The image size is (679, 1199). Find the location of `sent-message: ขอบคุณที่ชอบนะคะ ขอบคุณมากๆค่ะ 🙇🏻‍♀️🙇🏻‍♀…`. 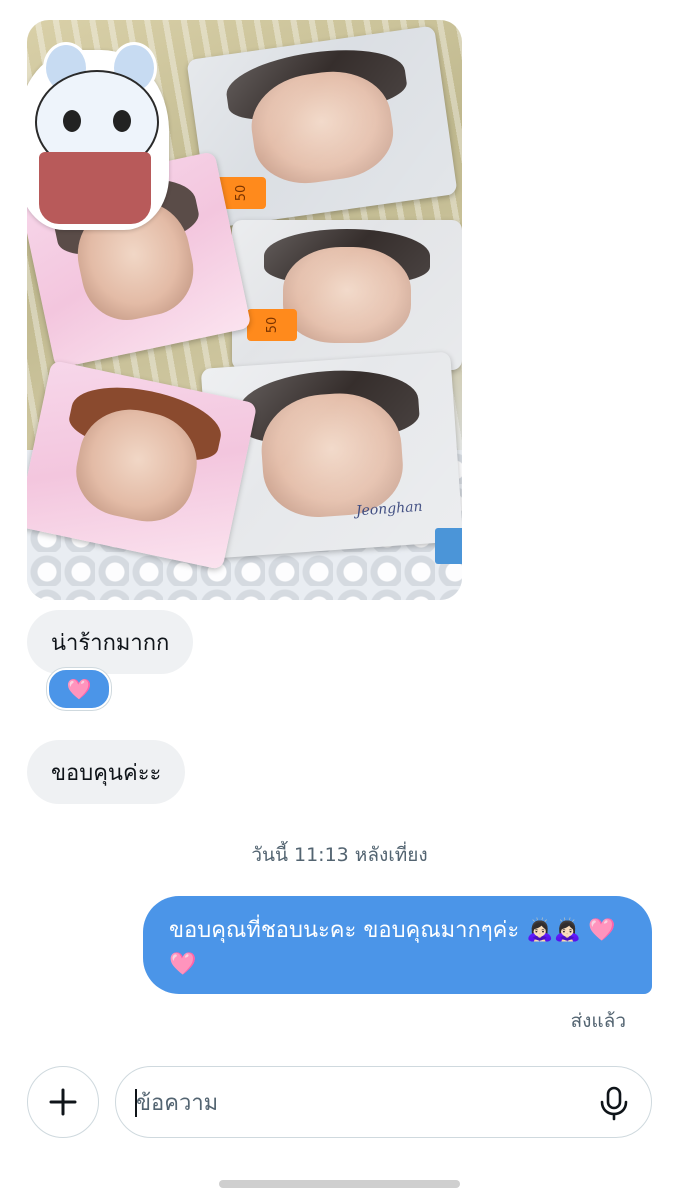

sent-message: ขอบคุณที่ชอบนะคะ ขอบคุณมากๆค่ะ 🙇🏻‍♀️🙇🏻‍♀… is located at coordinates (397, 945).